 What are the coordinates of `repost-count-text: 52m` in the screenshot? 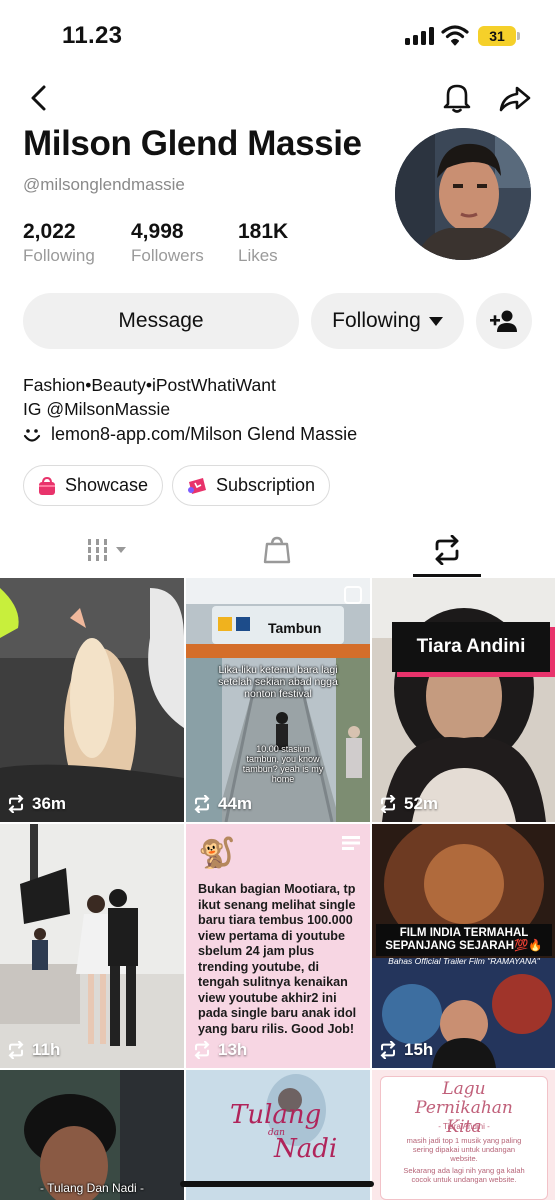 It's located at (421, 803).